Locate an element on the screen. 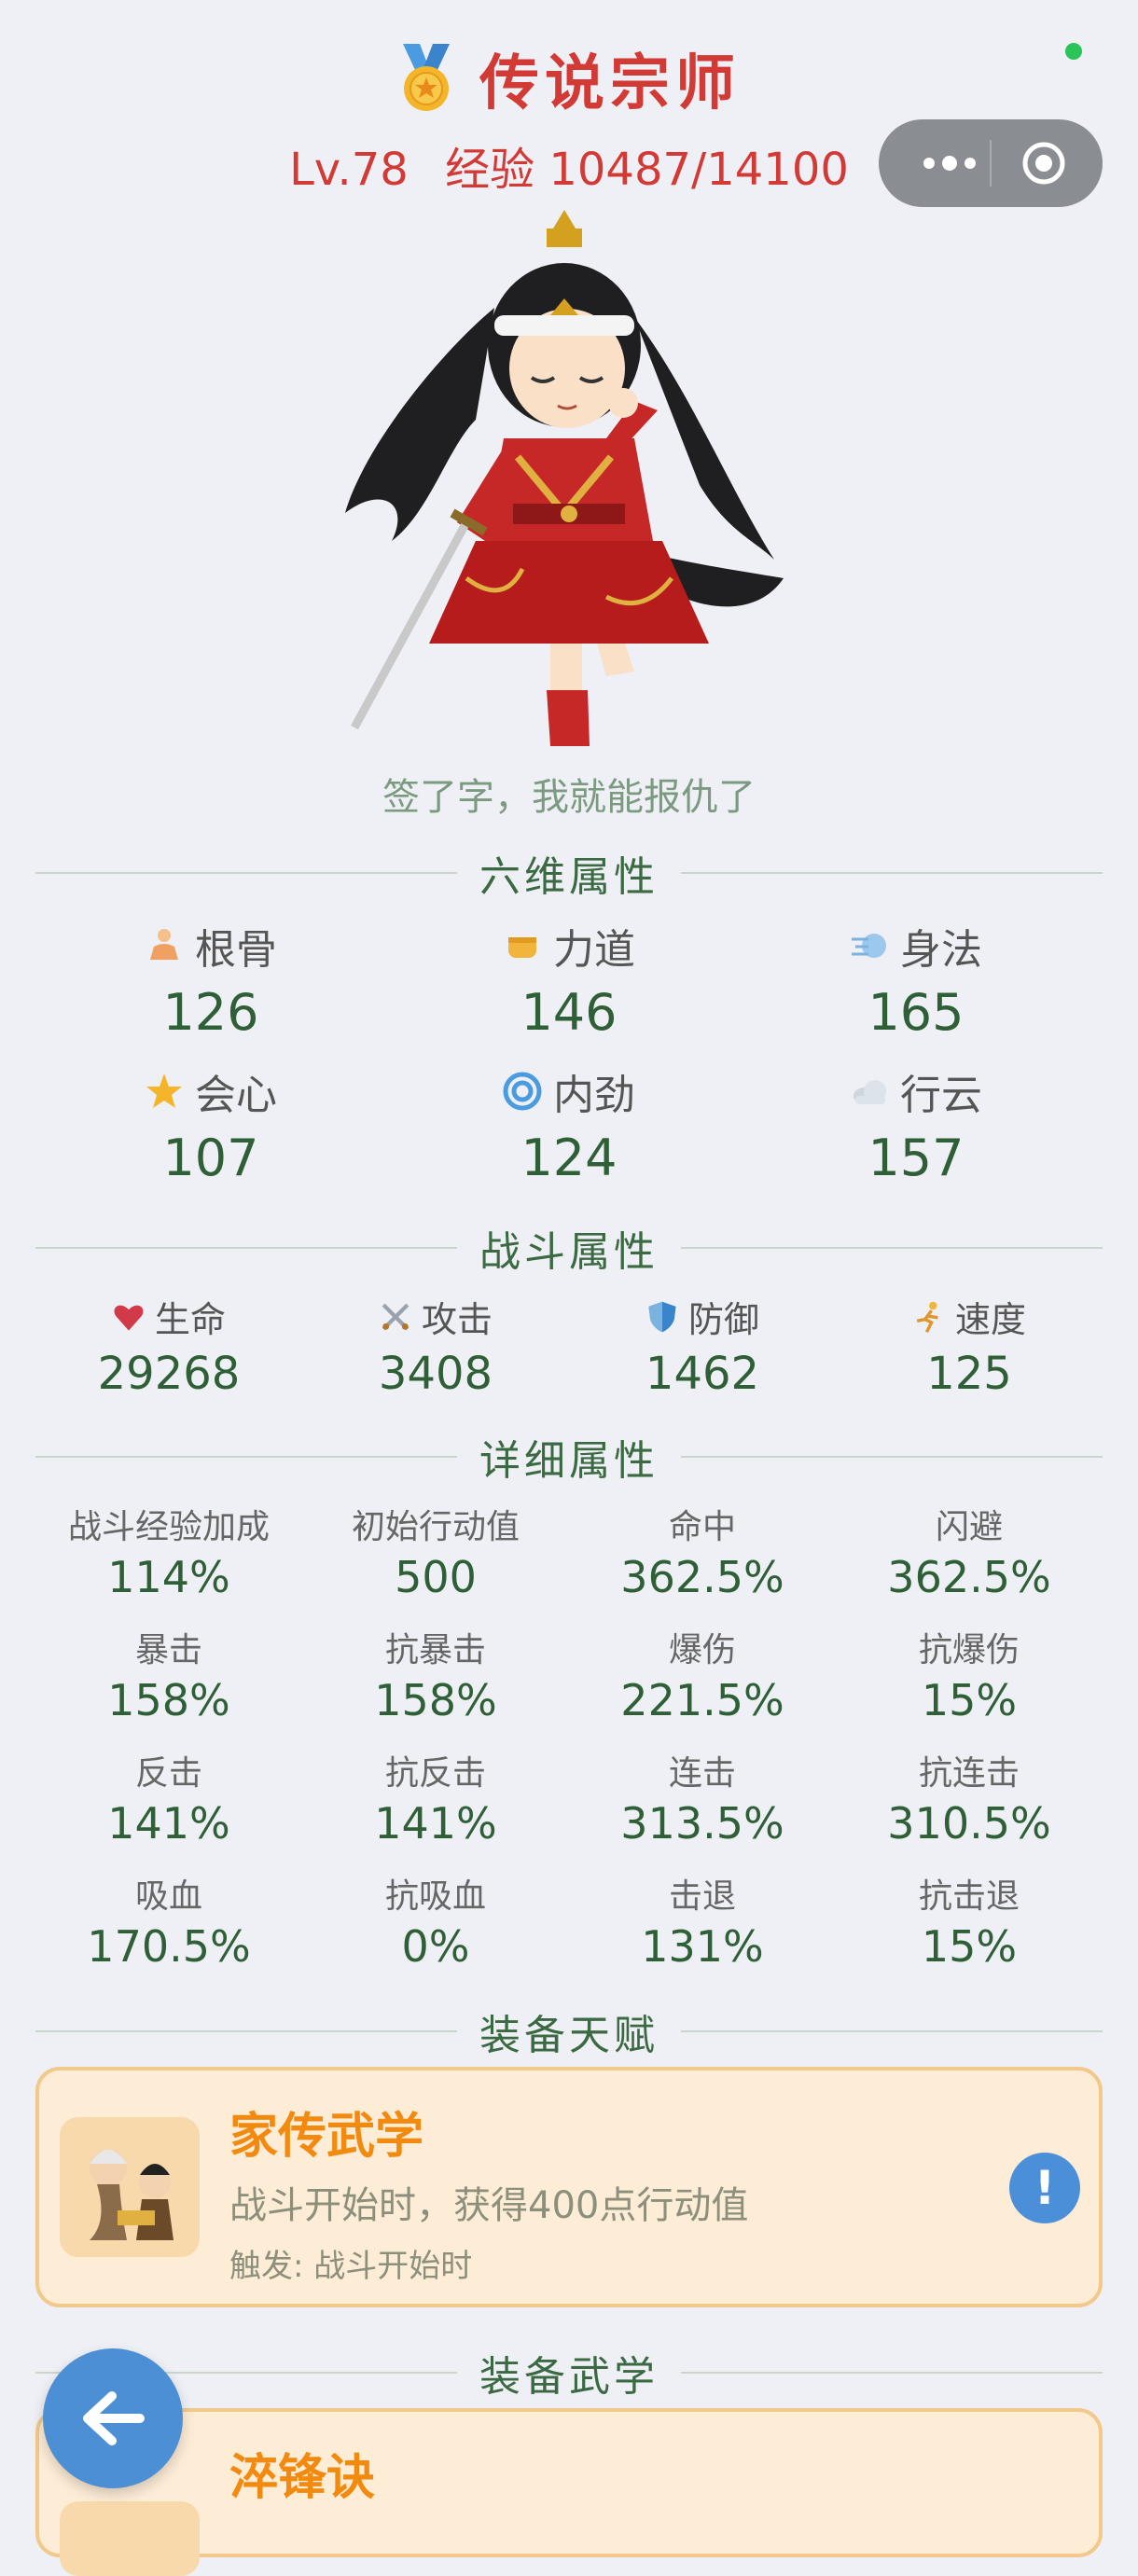 The image size is (1138, 2576). meditate-icon is located at coordinates (164, 944).